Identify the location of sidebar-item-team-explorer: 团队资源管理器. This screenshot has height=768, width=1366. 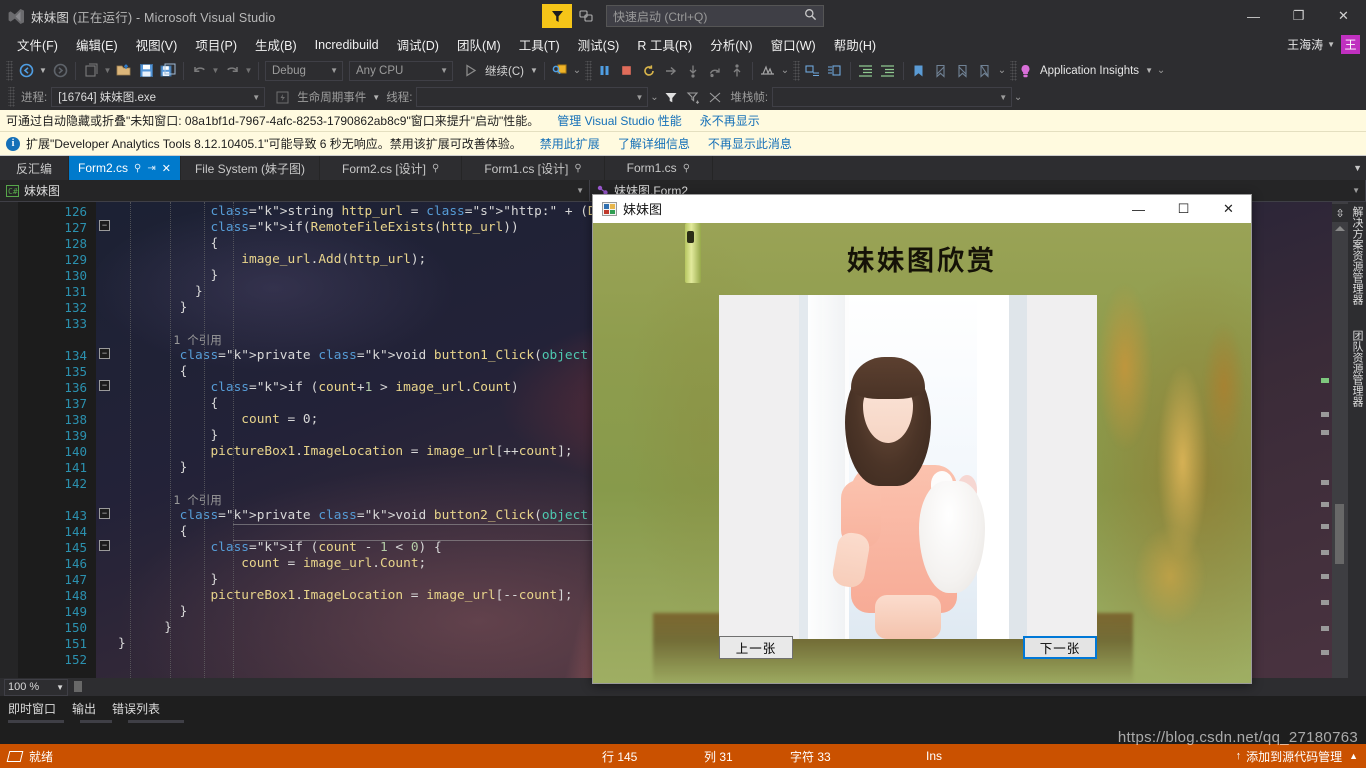
(1357, 368).